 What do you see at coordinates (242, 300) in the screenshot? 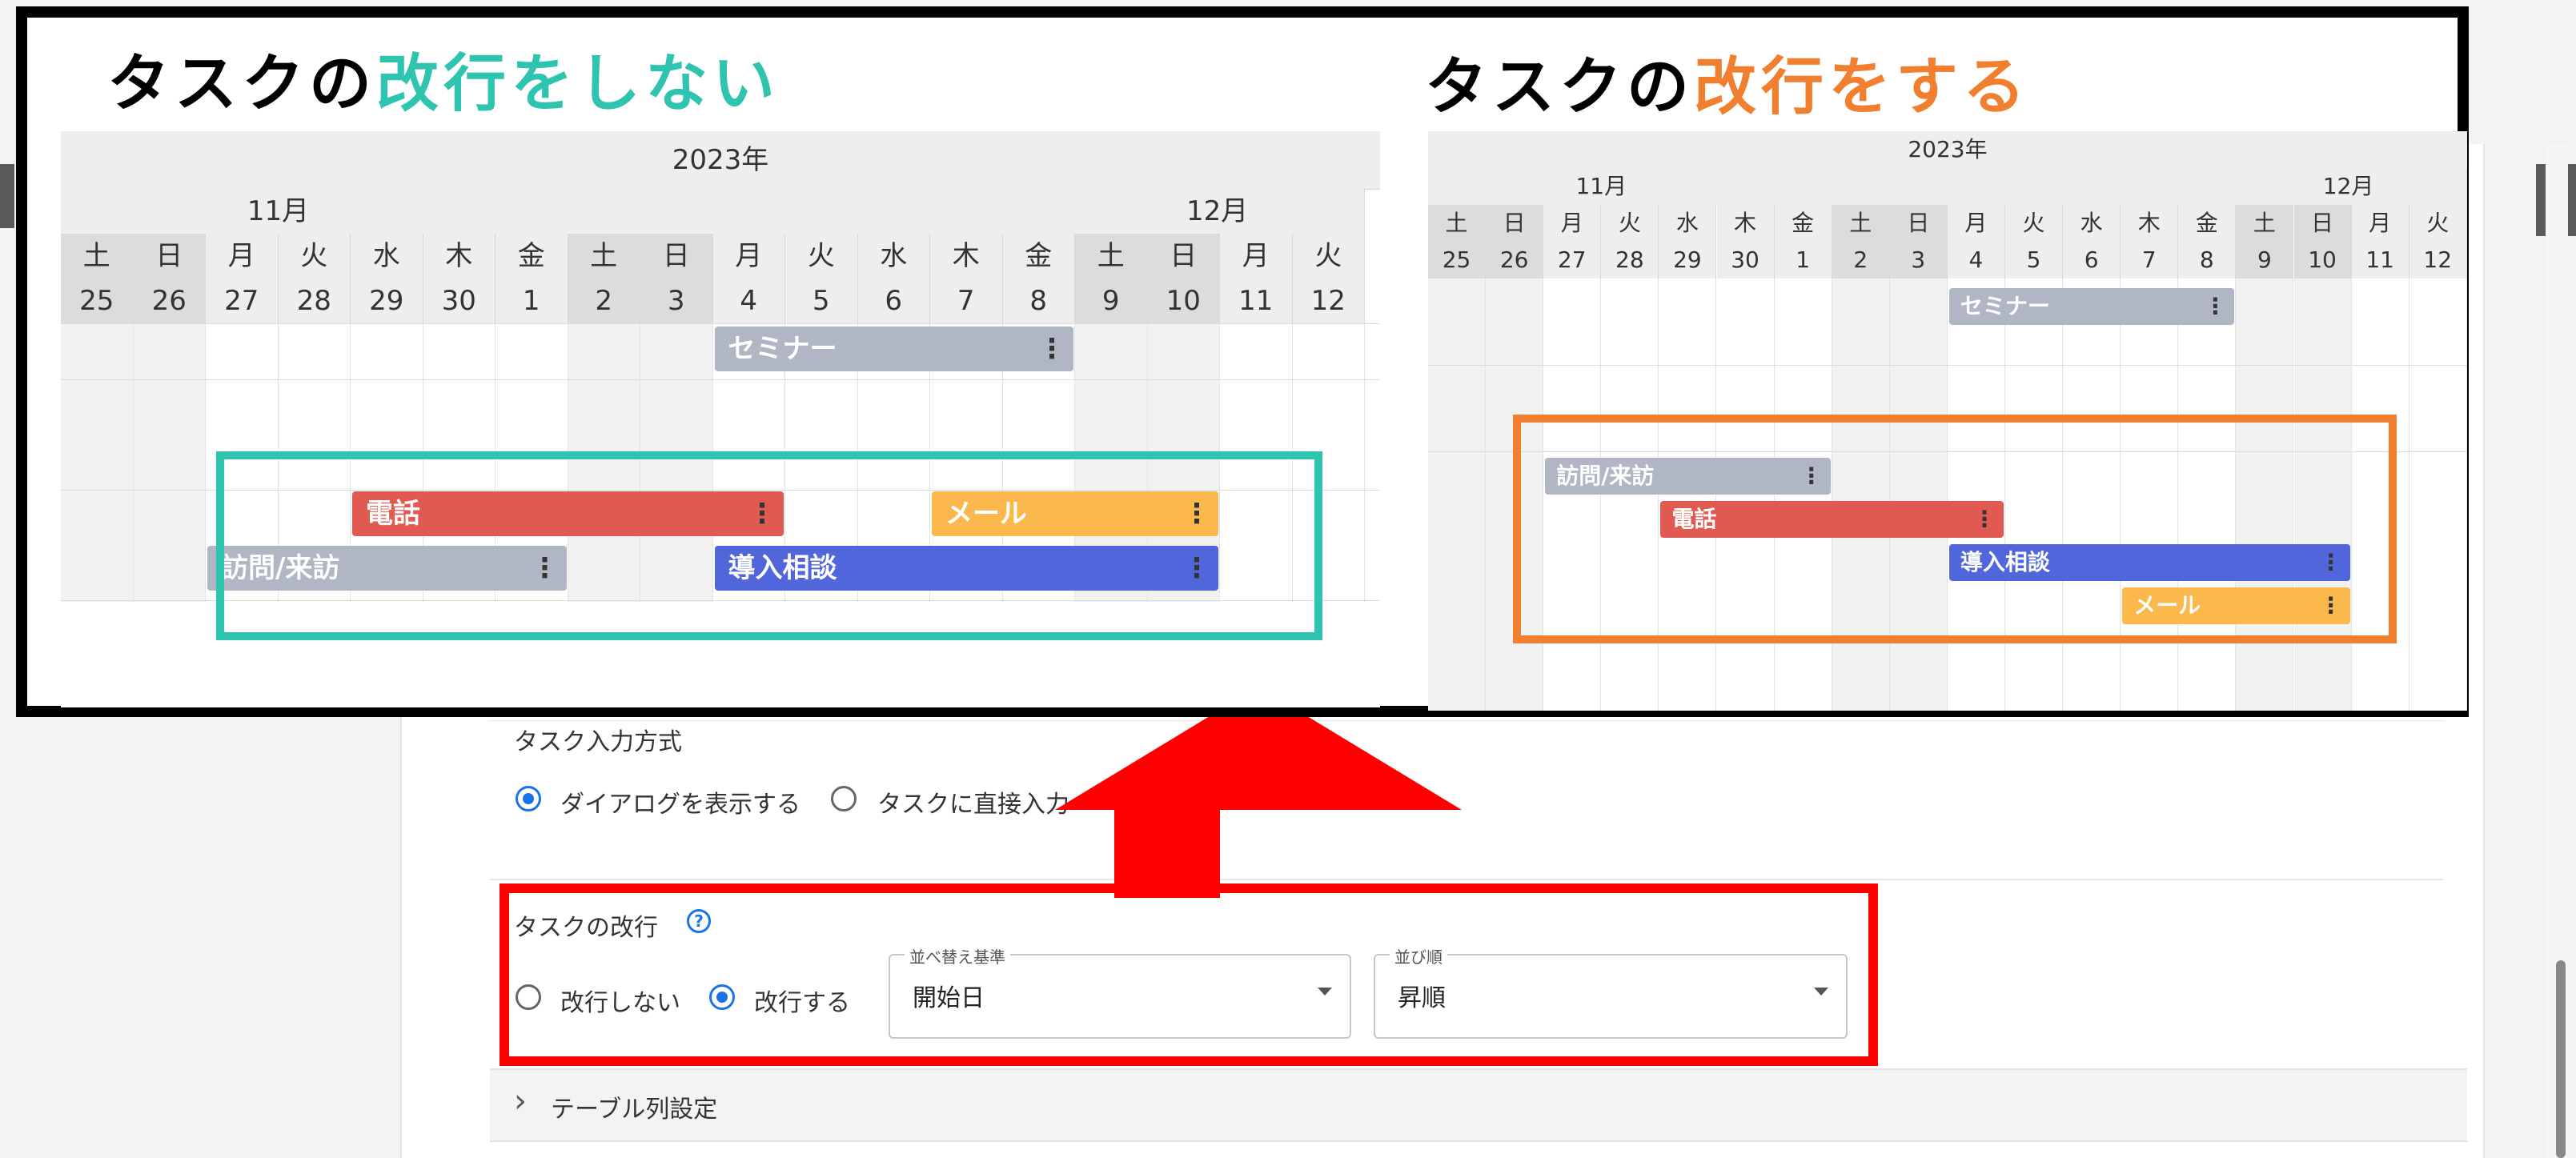
I see `date-cell: 27` at bounding box center [242, 300].